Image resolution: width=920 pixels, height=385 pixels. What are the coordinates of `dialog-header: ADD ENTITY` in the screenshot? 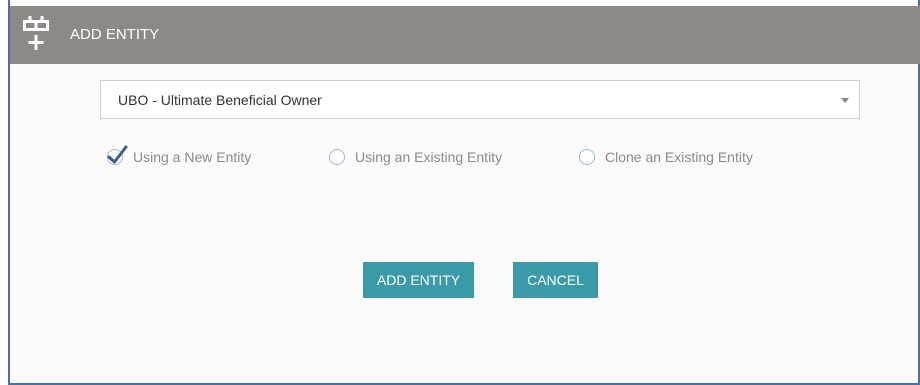 It's located at (465, 35).